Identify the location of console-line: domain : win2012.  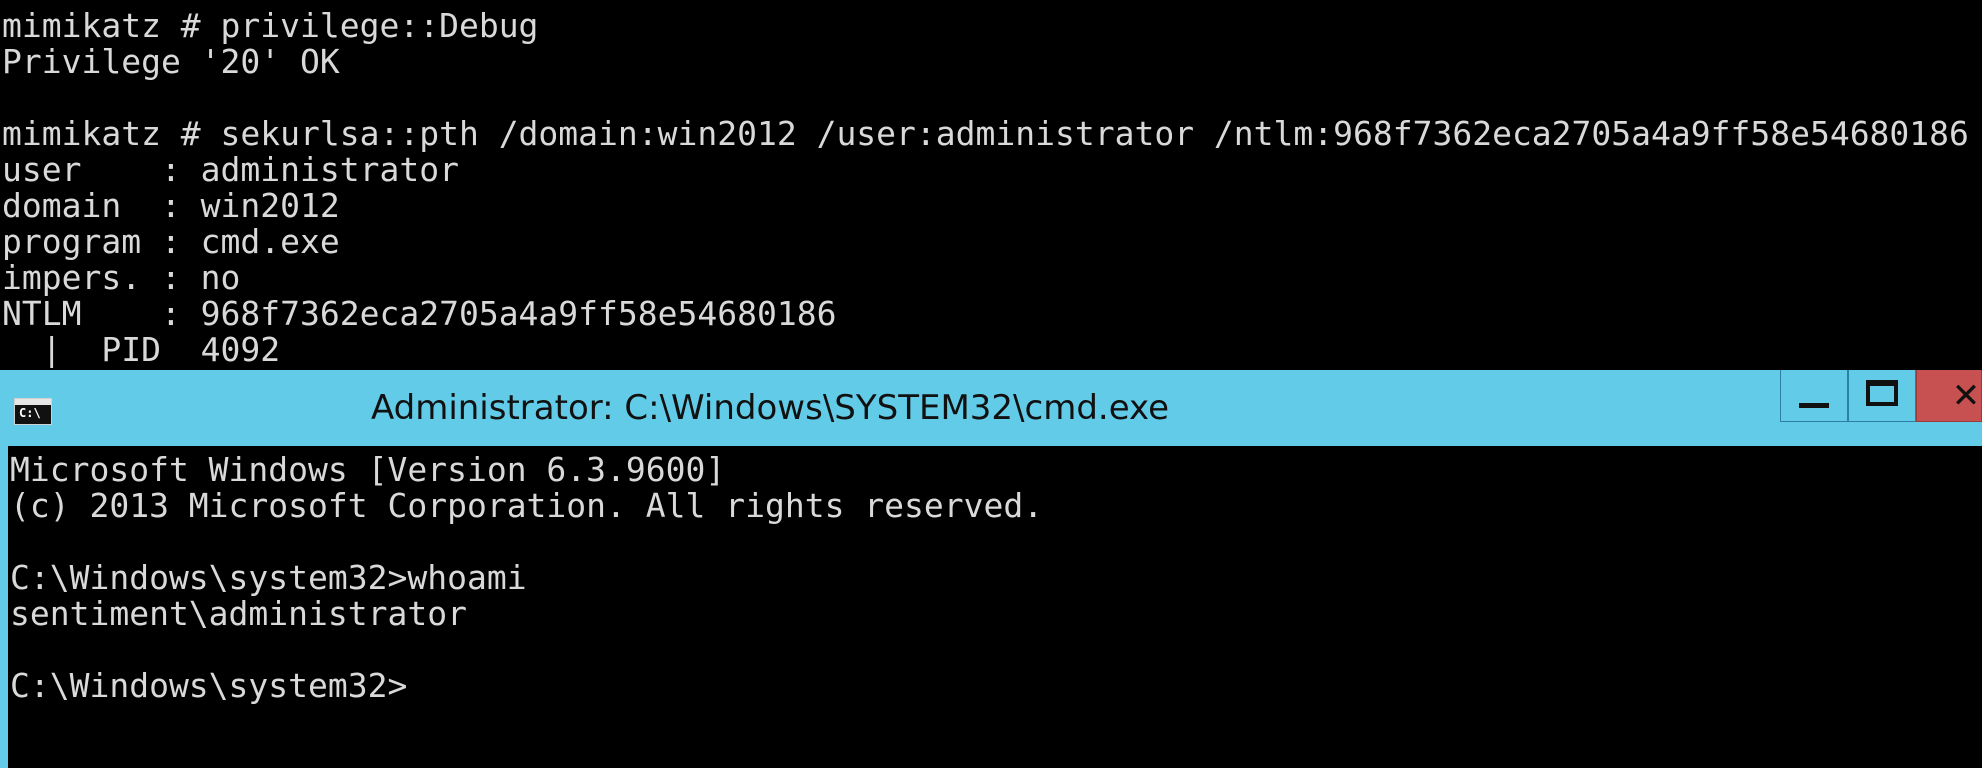
(171, 206).